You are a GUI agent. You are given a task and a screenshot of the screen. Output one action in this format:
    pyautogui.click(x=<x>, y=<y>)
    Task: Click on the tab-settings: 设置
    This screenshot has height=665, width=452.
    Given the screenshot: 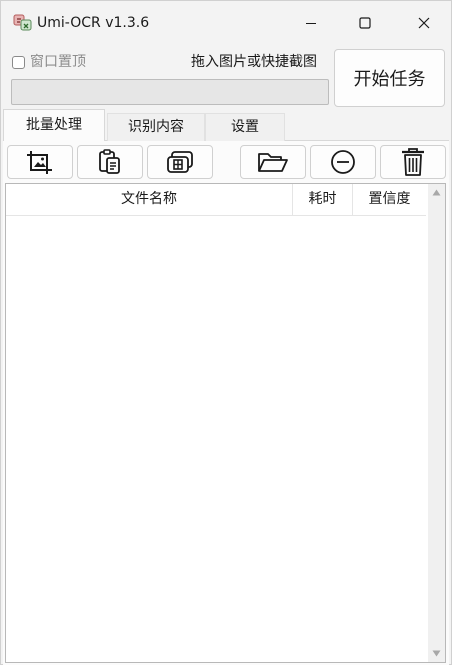 What is the action you would take?
    pyautogui.click(x=245, y=127)
    